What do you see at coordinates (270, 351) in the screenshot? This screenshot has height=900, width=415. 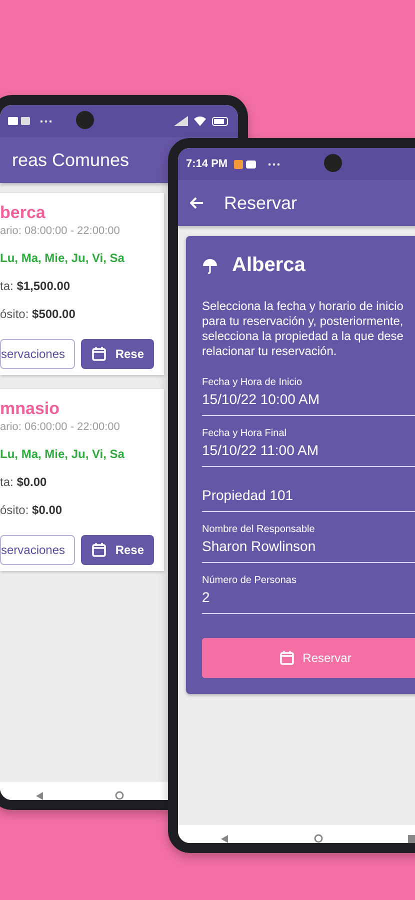 I see `description-text: relacionar tu reservación.` at bounding box center [270, 351].